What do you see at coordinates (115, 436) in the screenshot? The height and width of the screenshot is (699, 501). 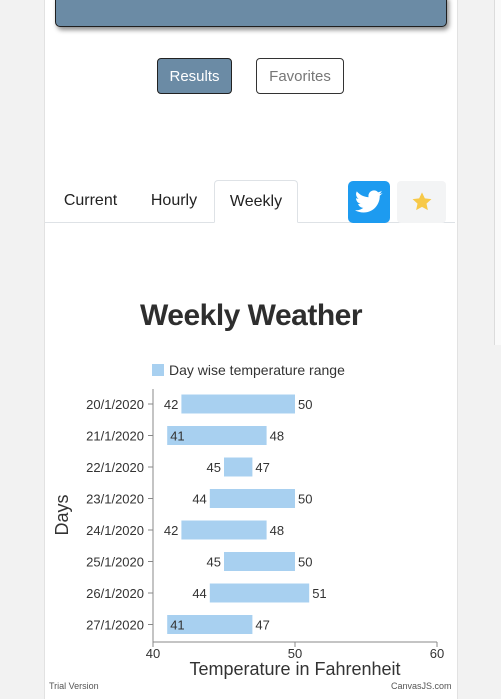 I see `y-tick-label: 21/1/2020` at bounding box center [115, 436].